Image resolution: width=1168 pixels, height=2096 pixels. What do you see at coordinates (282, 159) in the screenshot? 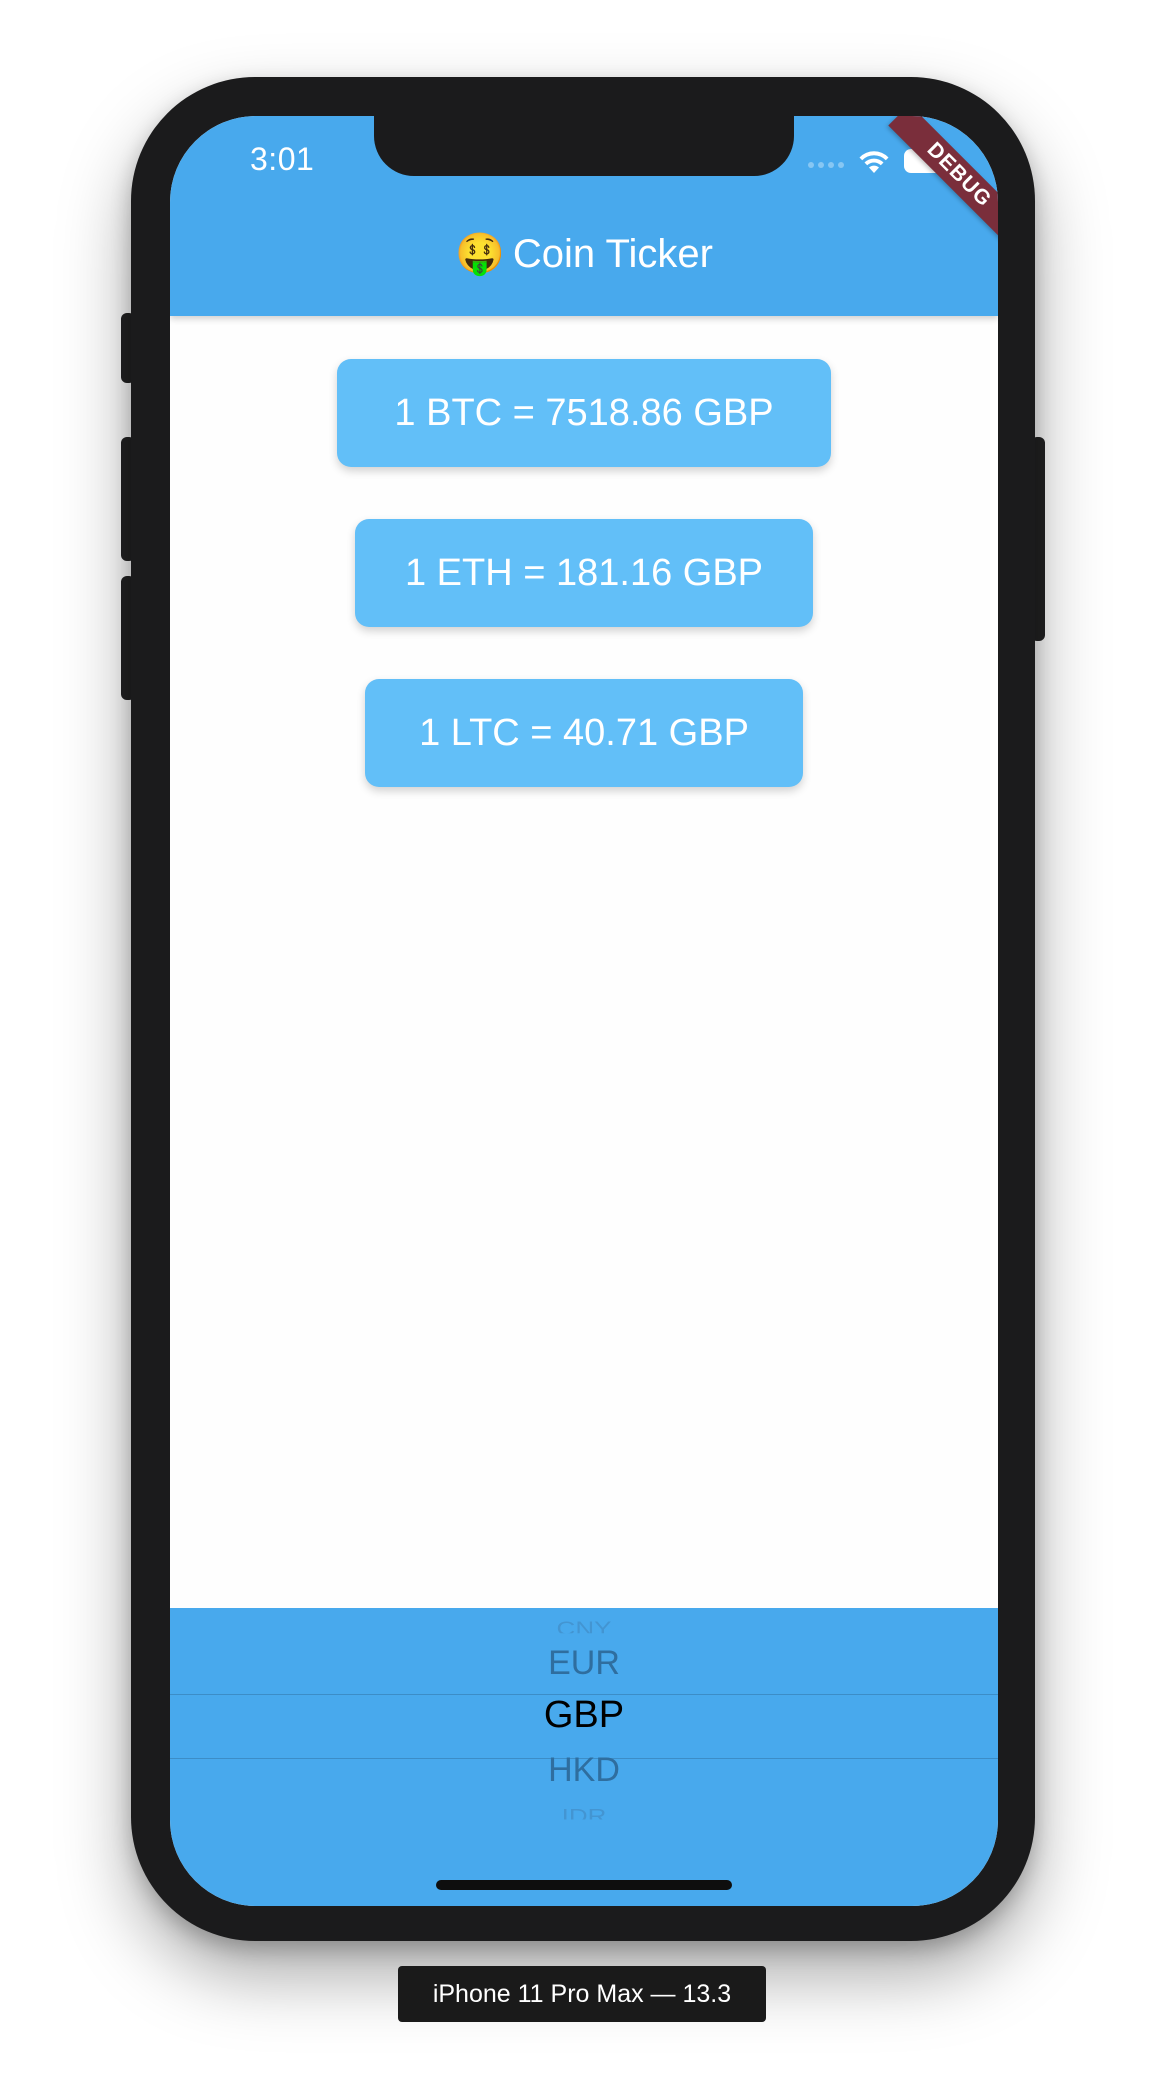
I see `status-time: 3:01` at bounding box center [282, 159].